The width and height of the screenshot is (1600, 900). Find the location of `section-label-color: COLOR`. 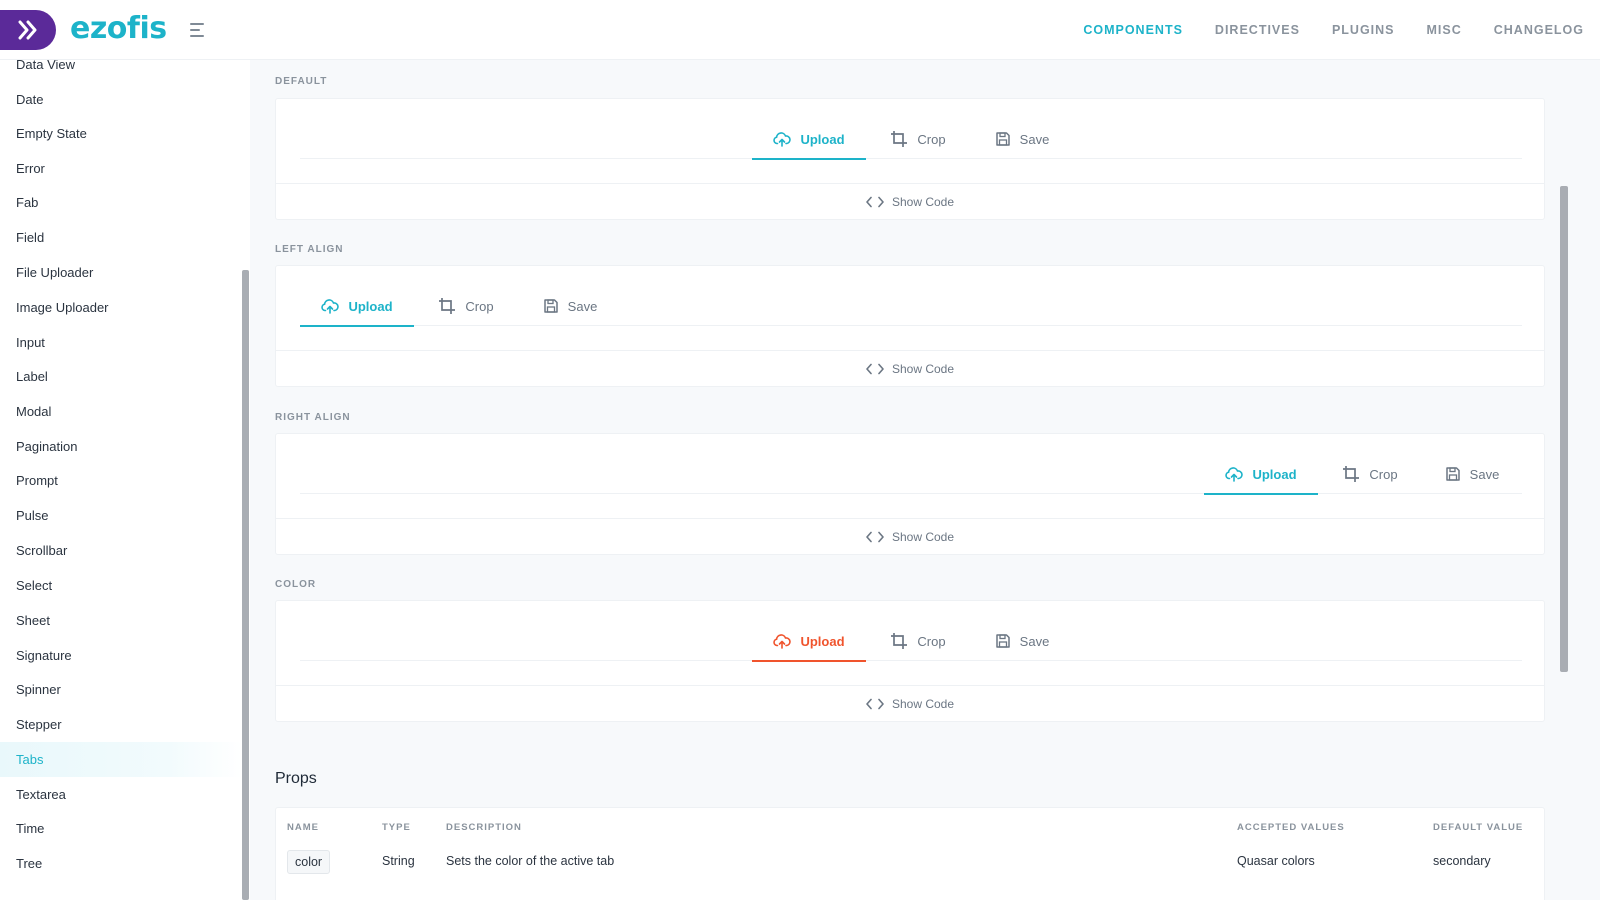

section-label-color: COLOR is located at coordinates (296, 584).